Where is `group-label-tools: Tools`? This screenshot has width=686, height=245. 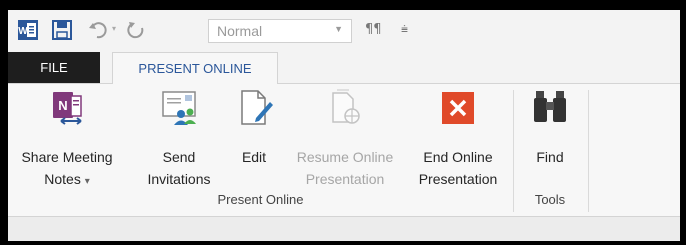
group-label-tools: Tools is located at coordinates (550, 199).